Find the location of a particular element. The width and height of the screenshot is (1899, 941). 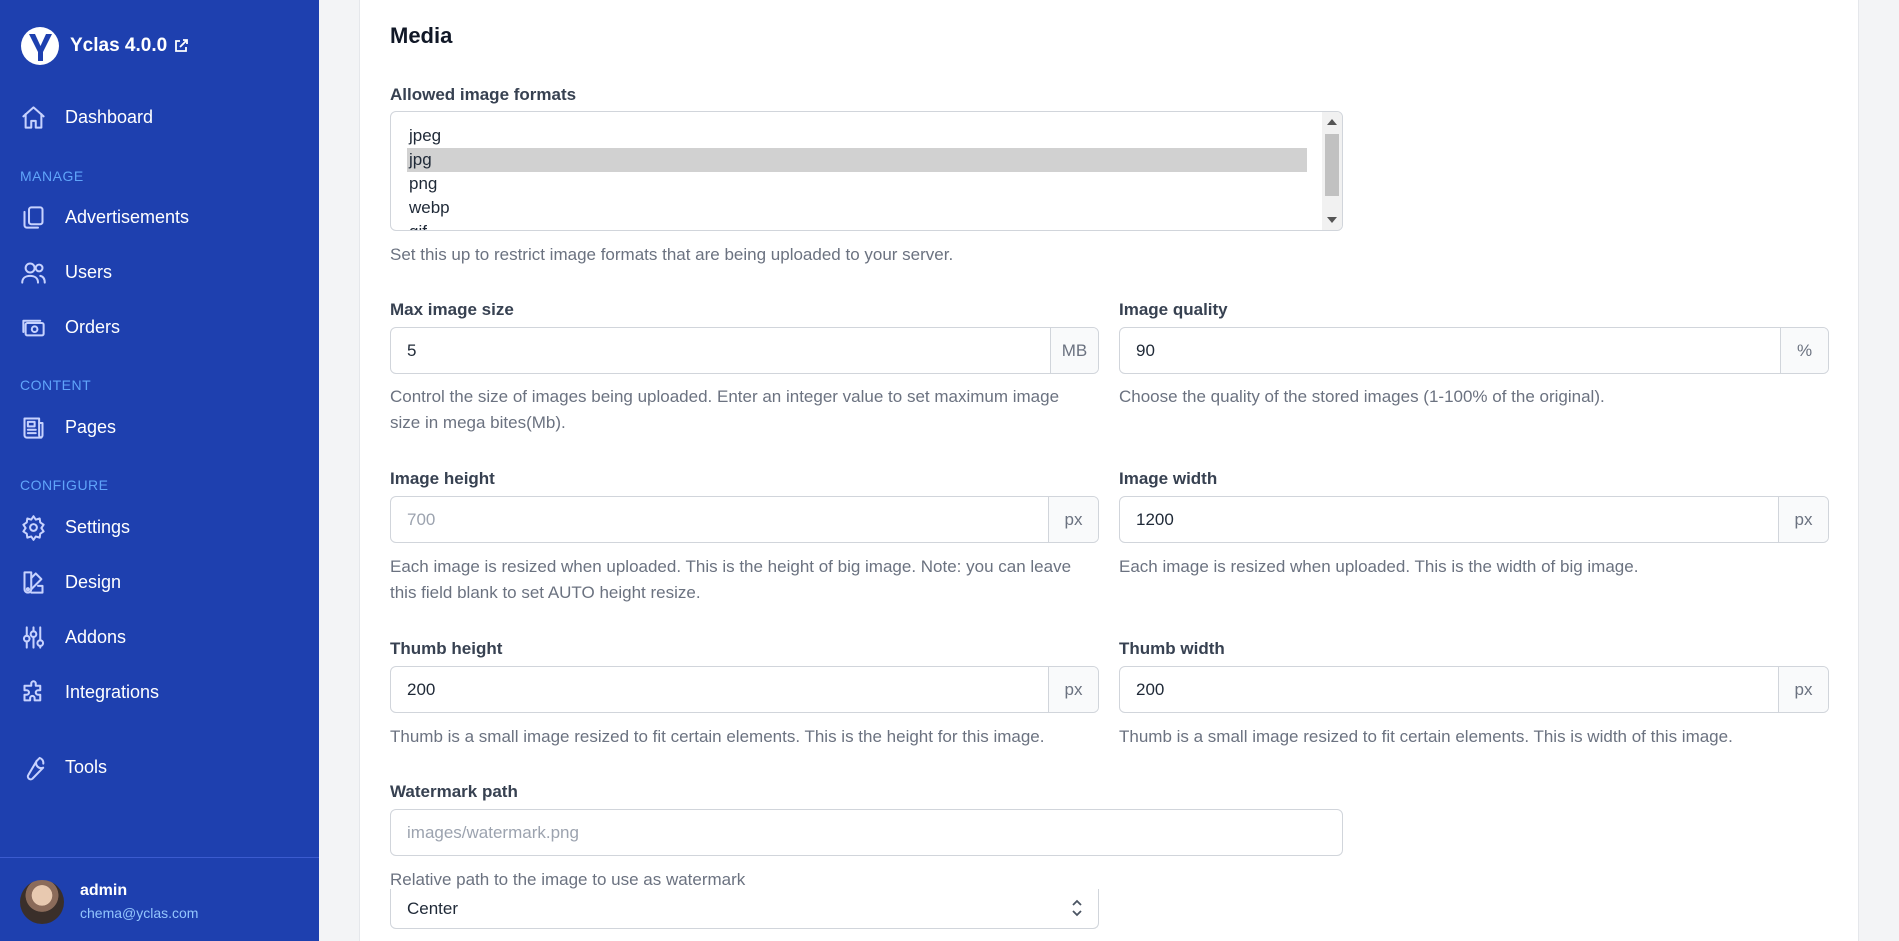

max-size-group: MB is located at coordinates (744, 350).